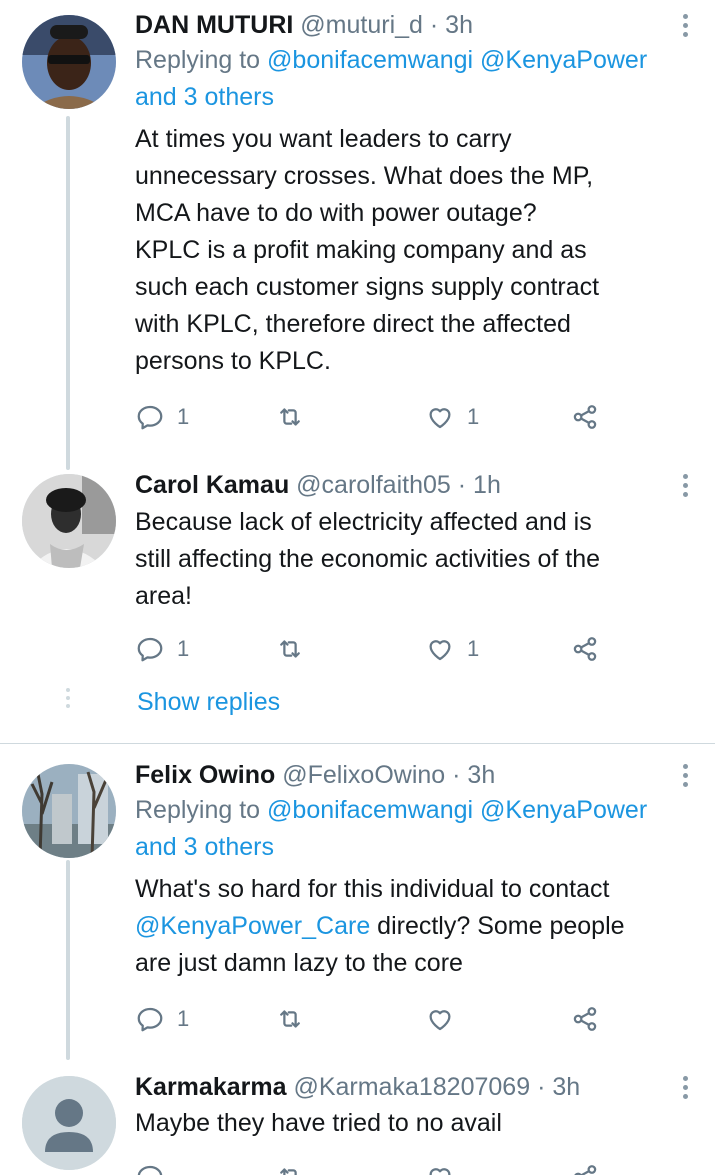 Image resolution: width=715 pixels, height=1175 pixels. What do you see at coordinates (69, 62) in the screenshot?
I see `avatar-dan-muturi` at bounding box center [69, 62].